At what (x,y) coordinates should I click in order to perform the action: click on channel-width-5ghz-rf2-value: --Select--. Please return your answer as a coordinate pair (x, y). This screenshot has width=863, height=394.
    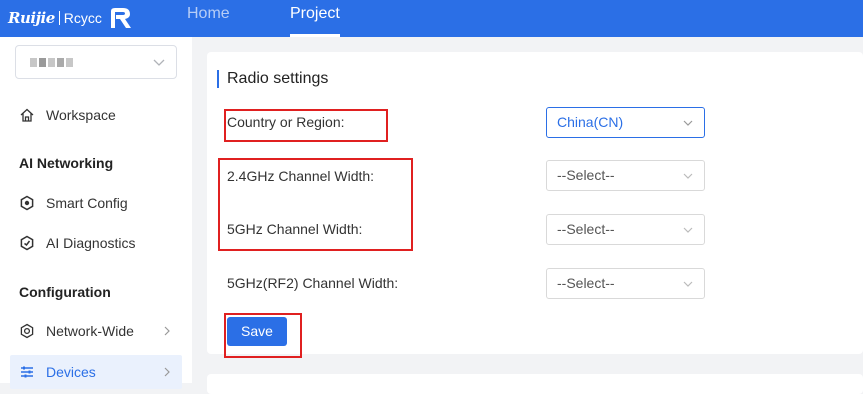
    Looking at the image, I should click on (586, 283).